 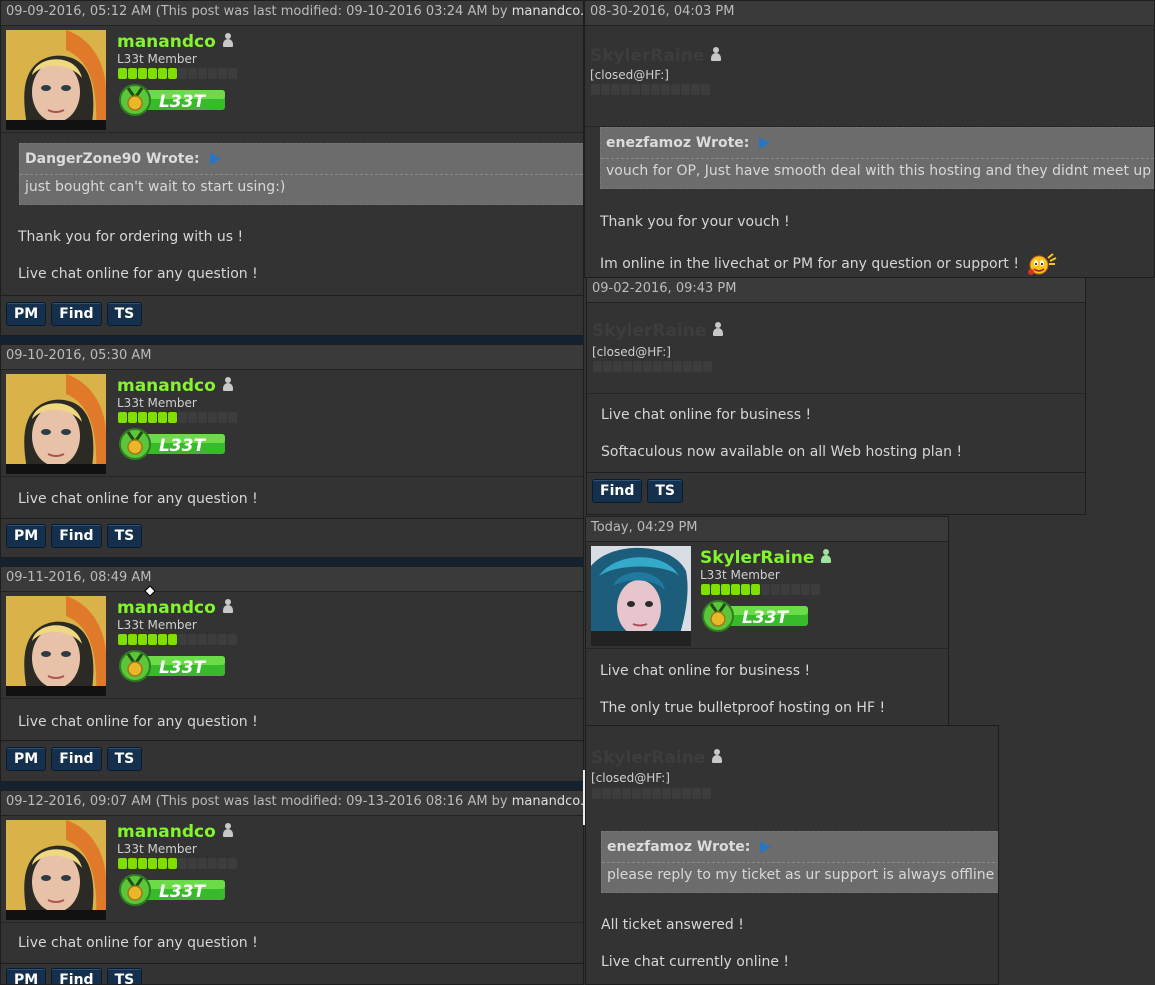 What do you see at coordinates (662, 11) in the screenshot?
I see `post-date: 08-30-2016, 04:03 PM` at bounding box center [662, 11].